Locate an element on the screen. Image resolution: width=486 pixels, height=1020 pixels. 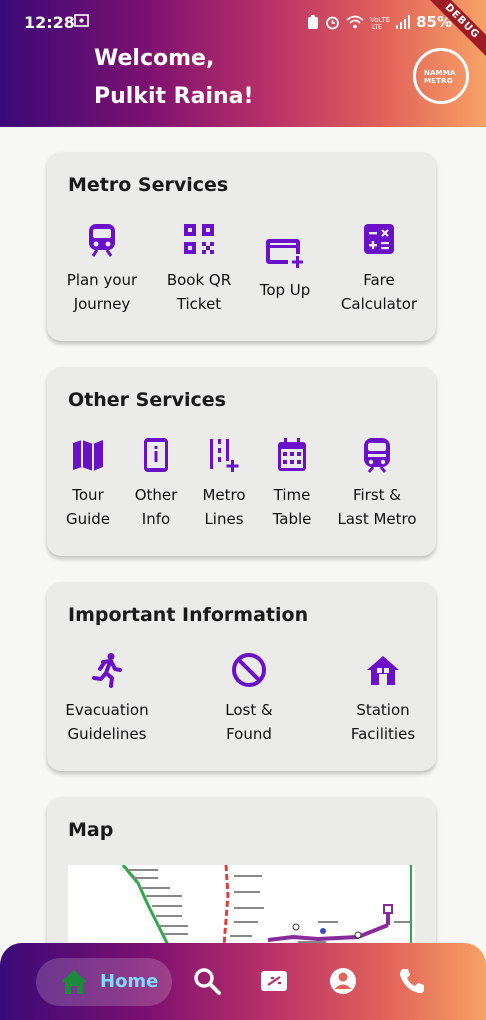
evacuation-guidelines-label: Evacuation Guidelines is located at coordinates (107, 722).